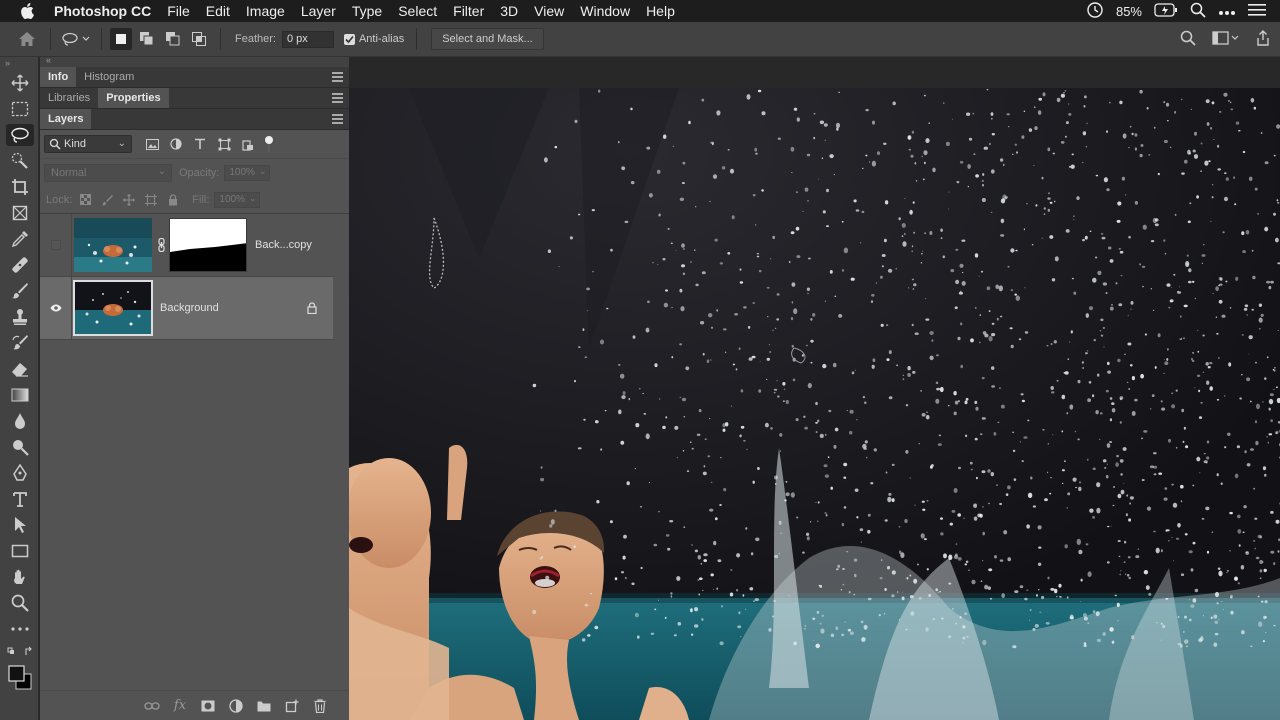 This screenshot has width=1280, height=720. I want to click on lock-image-pixels-icon, so click(107, 200).